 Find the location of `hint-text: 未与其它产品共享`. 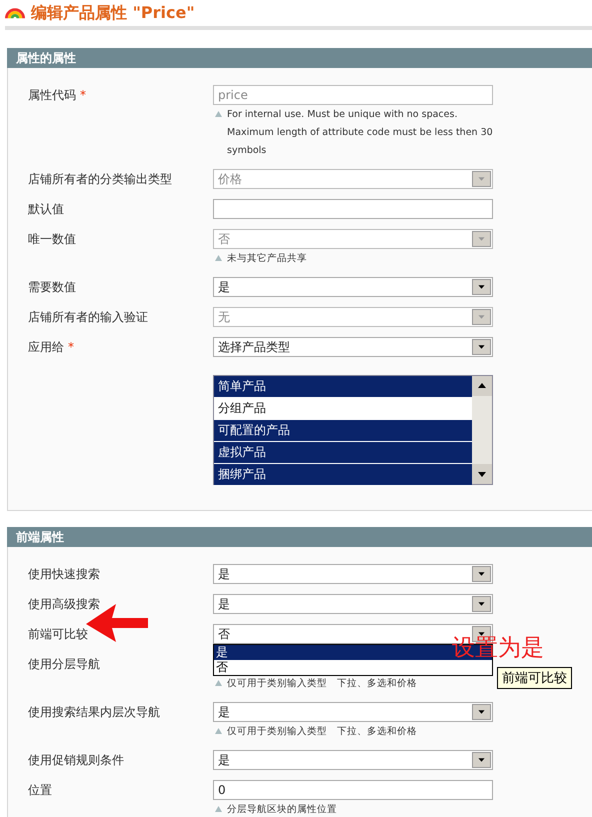

hint-text: 未与其它产品共享 is located at coordinates (267, 258).